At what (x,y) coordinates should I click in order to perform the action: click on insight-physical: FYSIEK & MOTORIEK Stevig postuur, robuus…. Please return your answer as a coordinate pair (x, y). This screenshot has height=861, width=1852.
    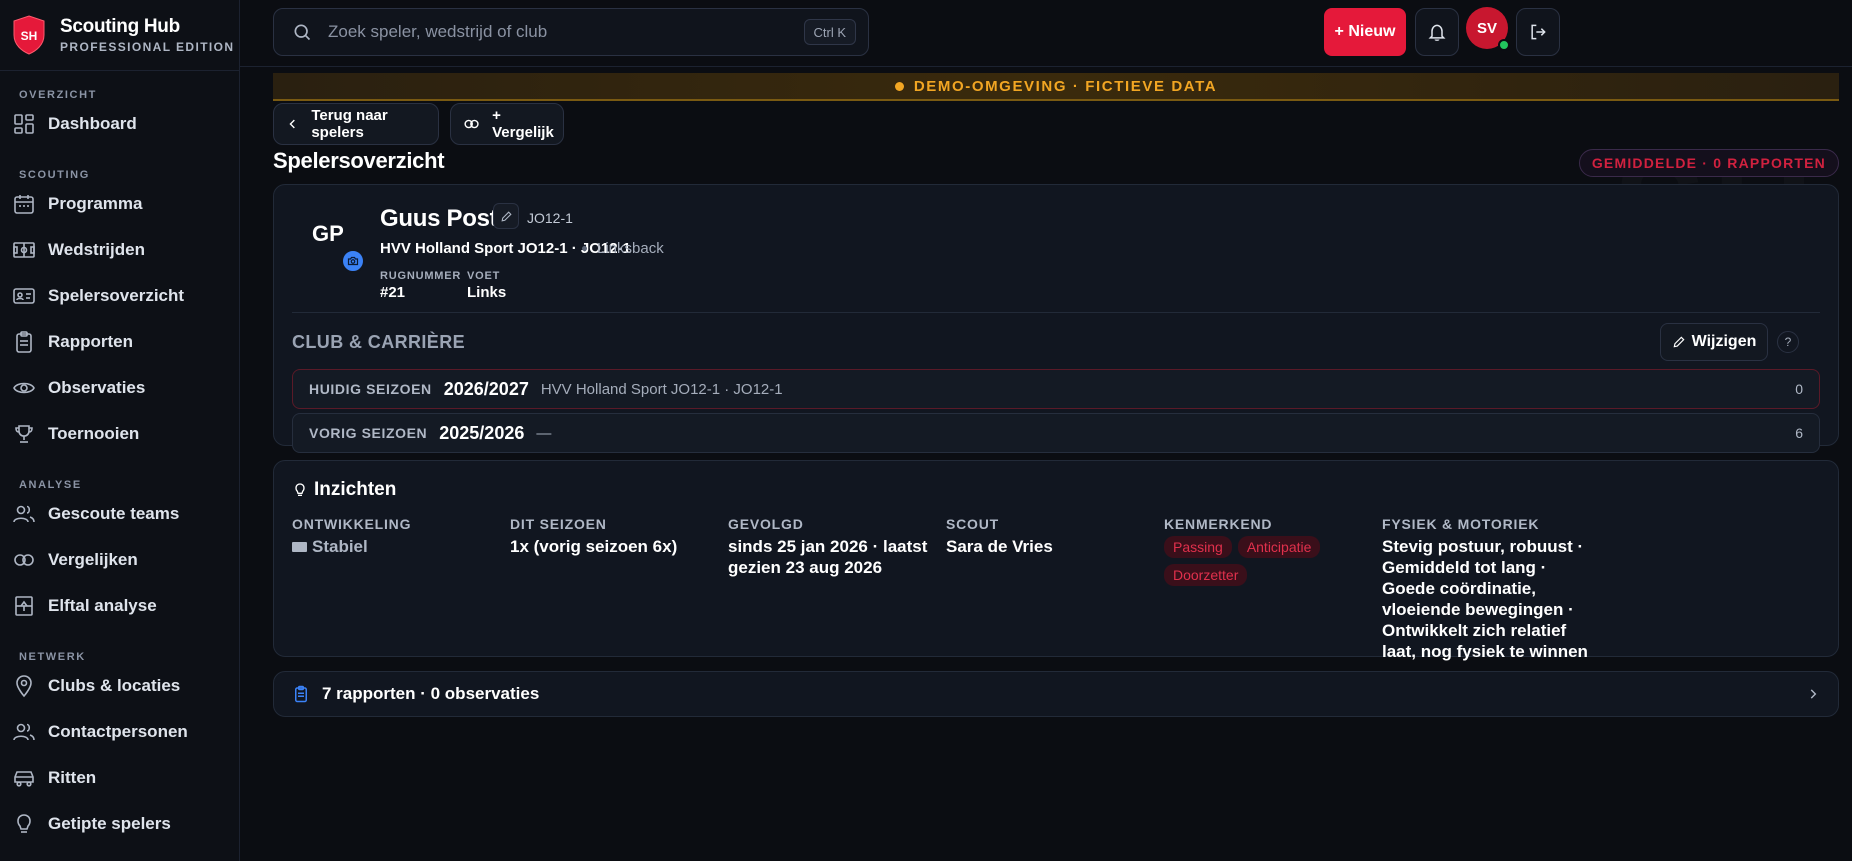
    Looking at the image, I should click on (1488, 589).